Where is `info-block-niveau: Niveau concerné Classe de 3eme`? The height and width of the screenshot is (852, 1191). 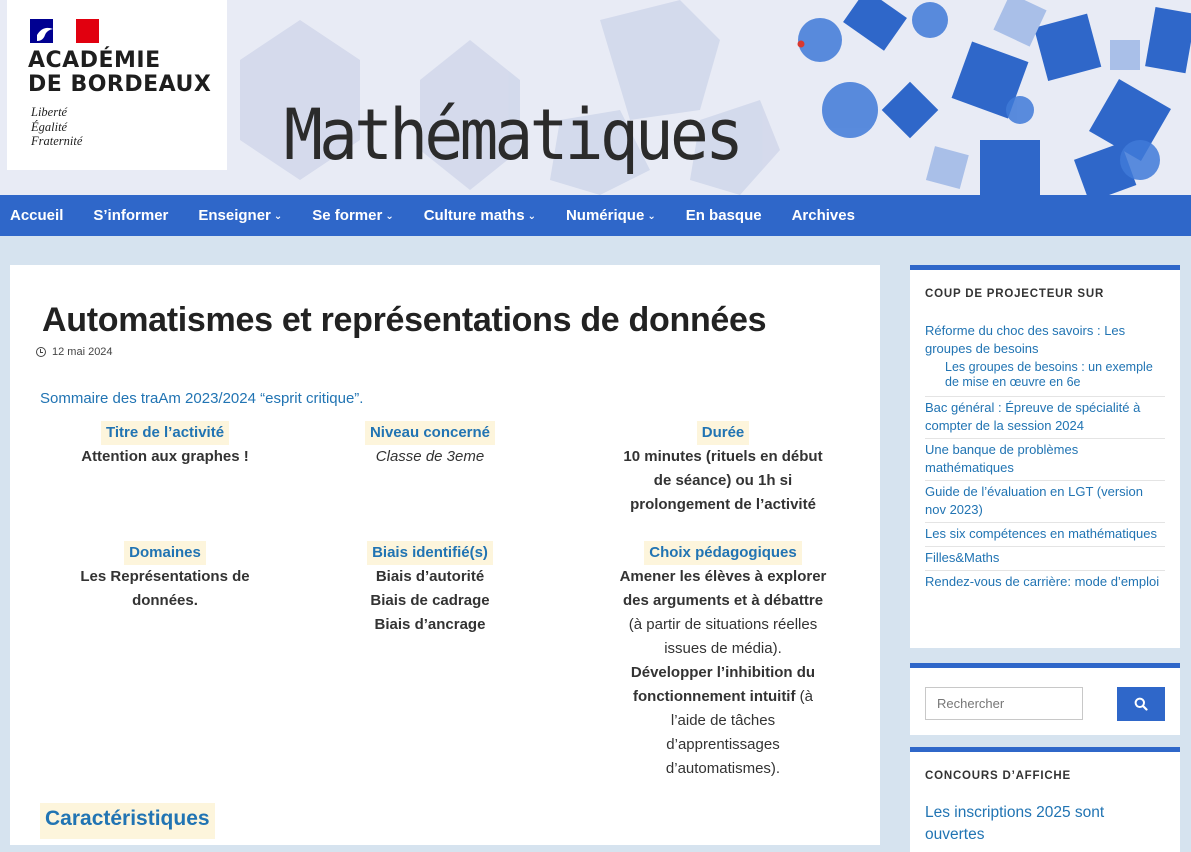 info-block-niveau: Niveau concerné Classe de 3eme is located at coordinates (430, 445).